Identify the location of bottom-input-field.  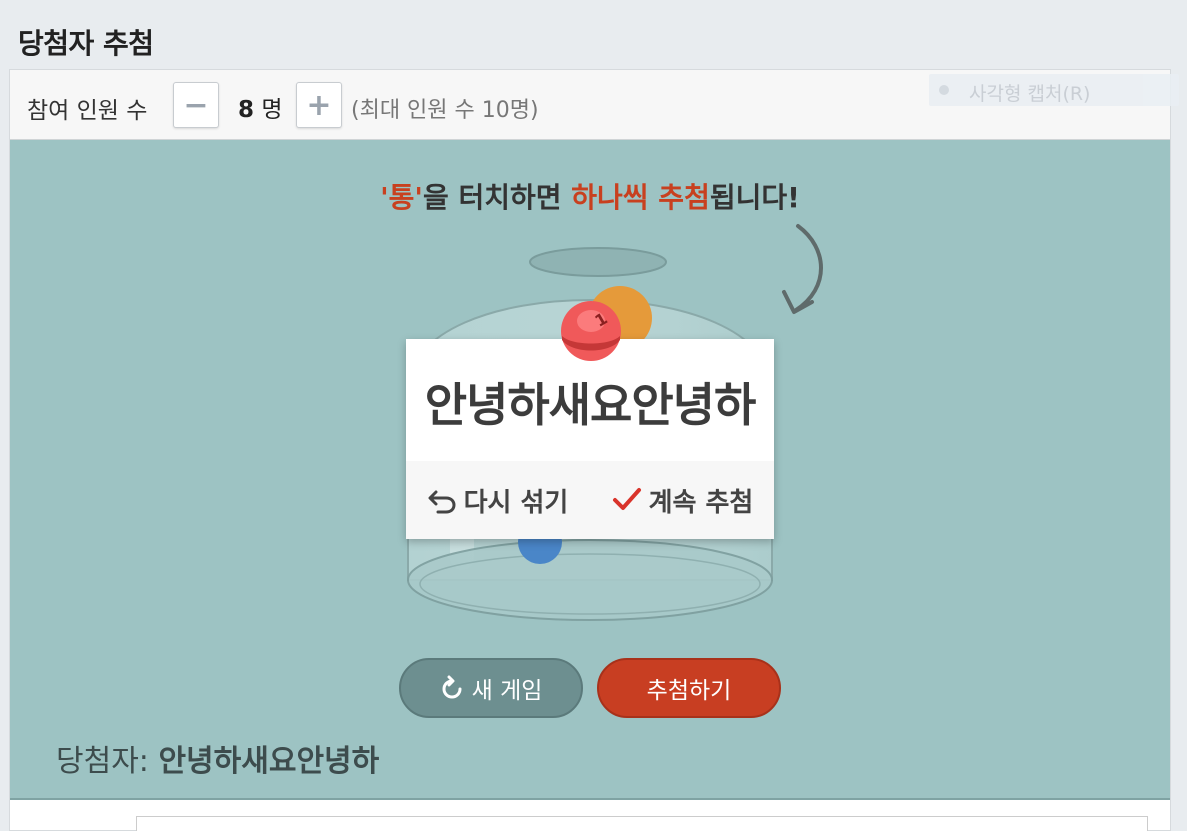
(642, 823).